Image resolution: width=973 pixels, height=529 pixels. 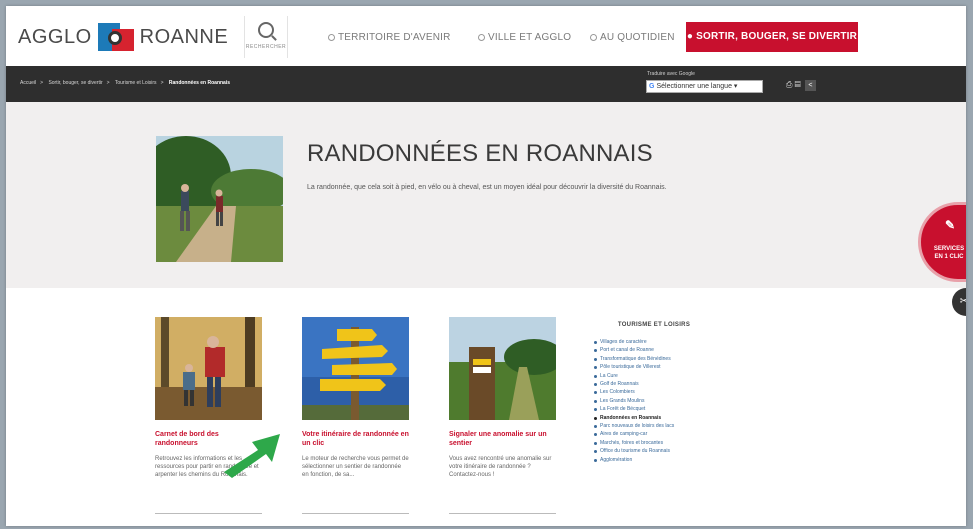 I want to click on card-image-trail-marker, so click(x=502, y=368).